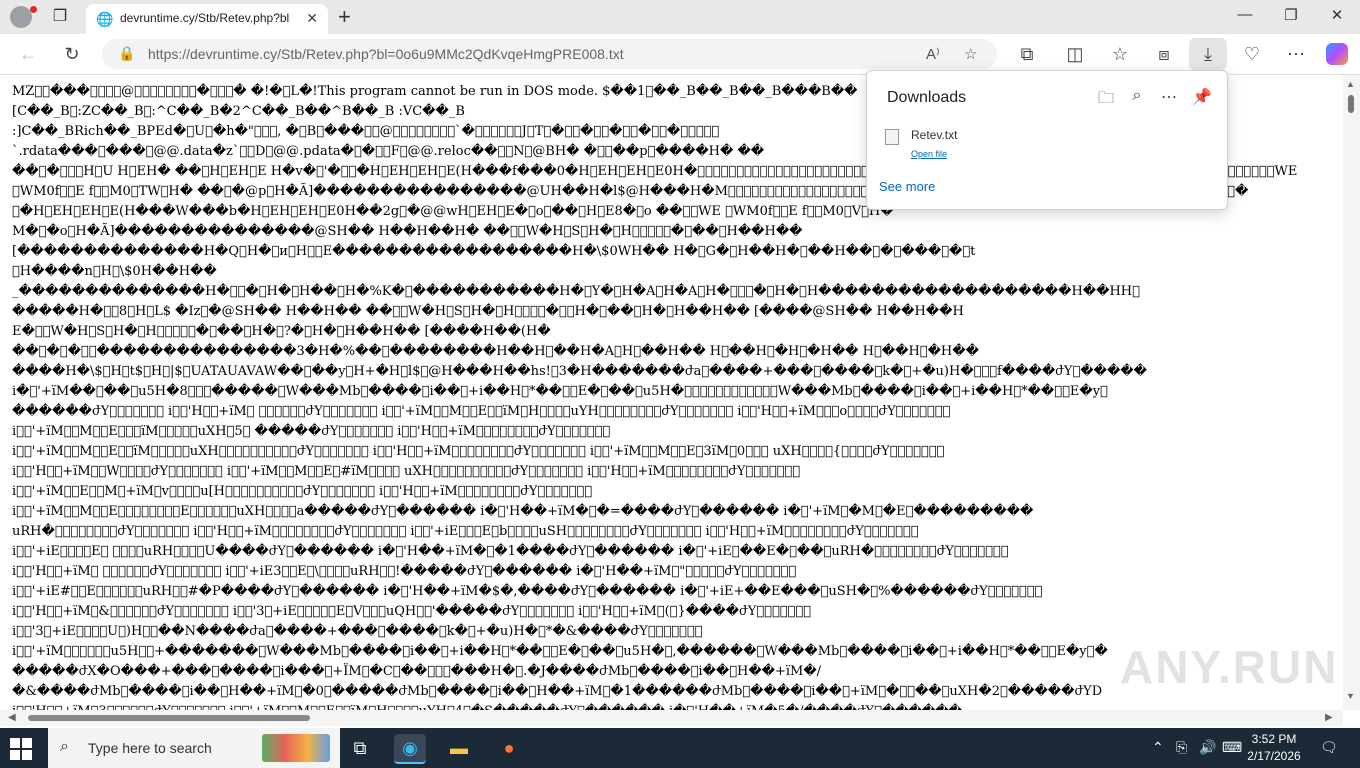  I want to click on download-icon: ⤓, so click(1208, 54).